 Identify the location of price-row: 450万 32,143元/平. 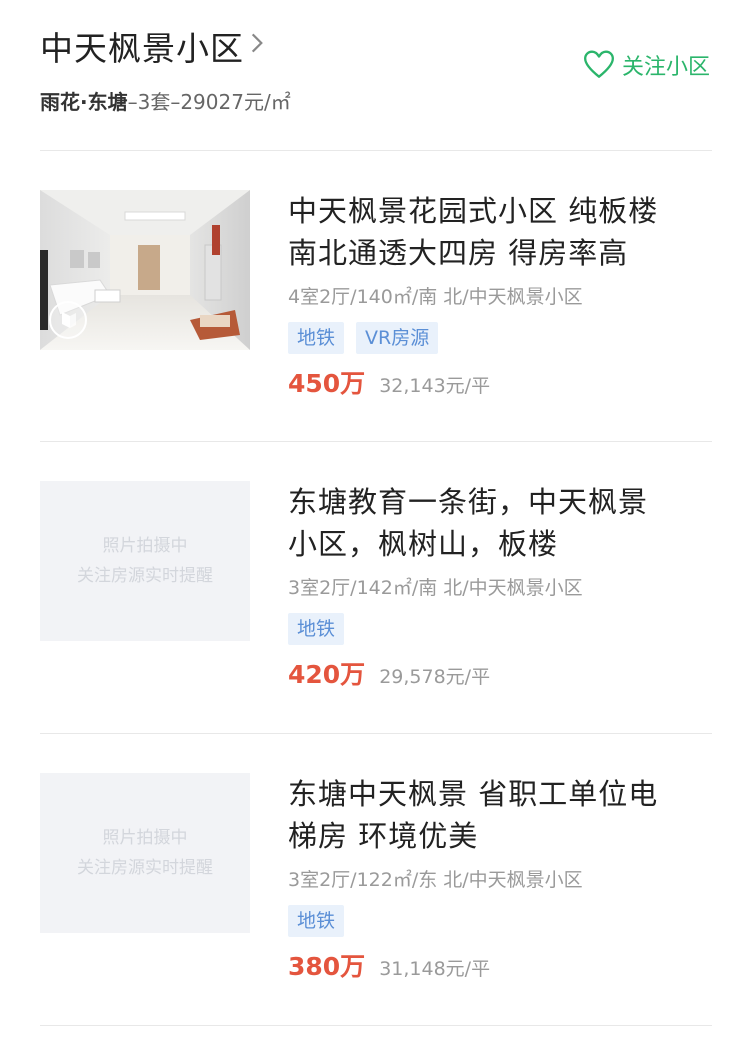
(498, 383).